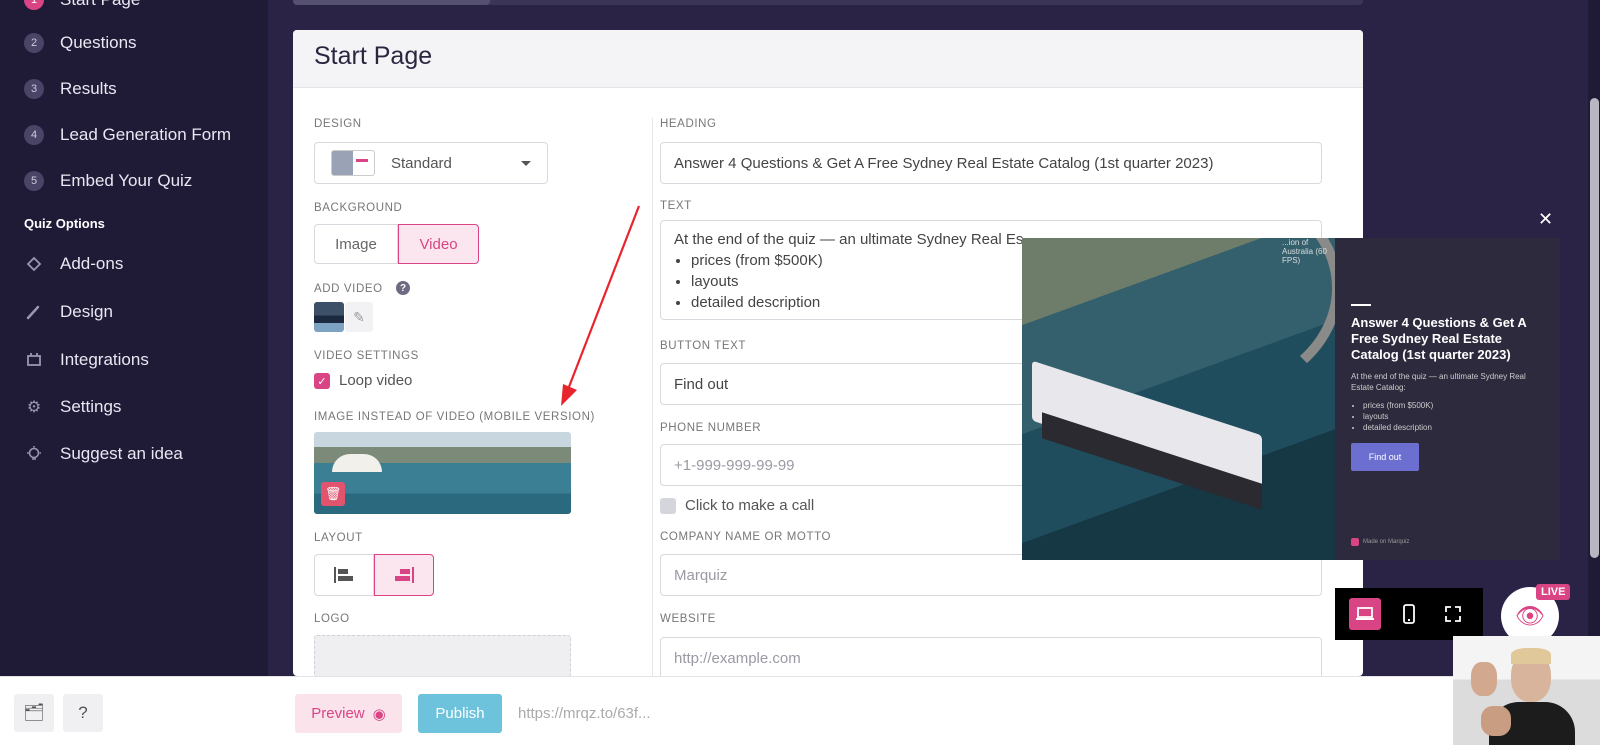 This screenshot has height=745, width=1600. I want to click on background-video-option: Video, so click(438, 244).